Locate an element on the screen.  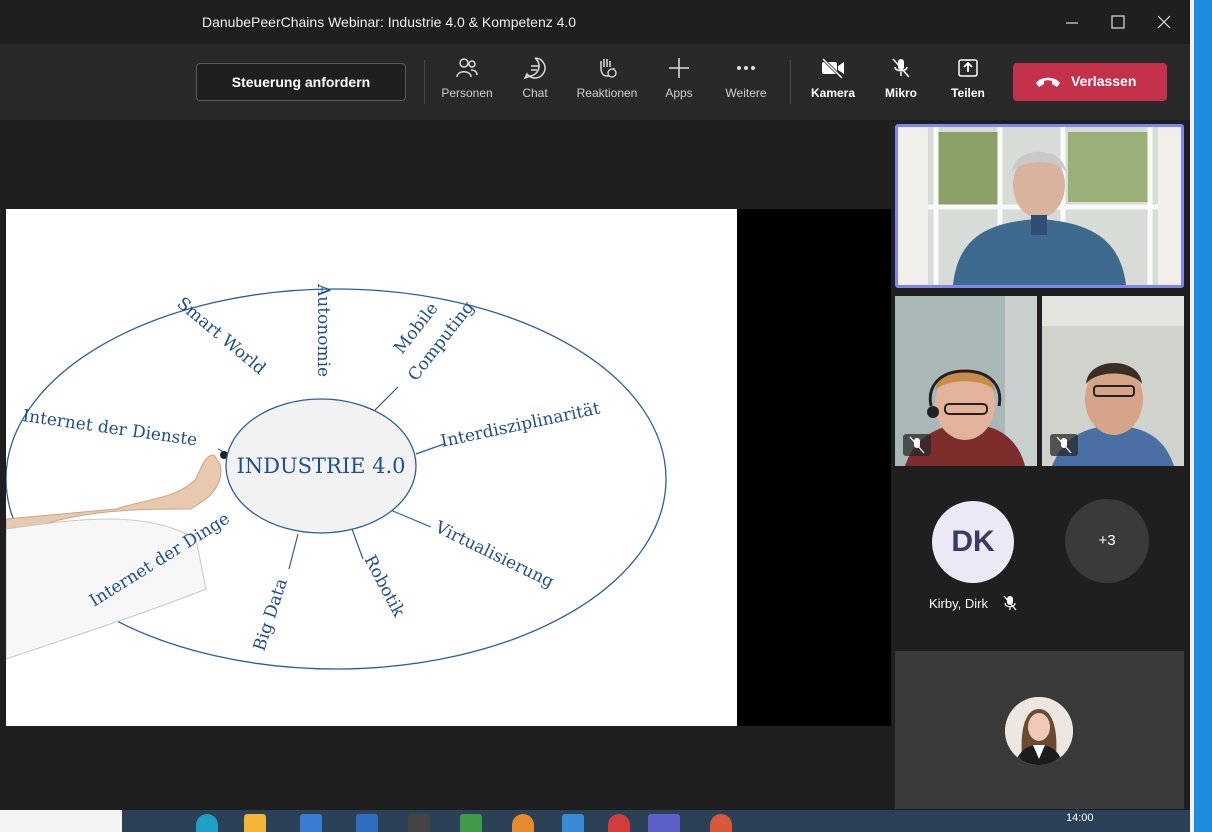
word-icon is located at coordinates (367, 823).